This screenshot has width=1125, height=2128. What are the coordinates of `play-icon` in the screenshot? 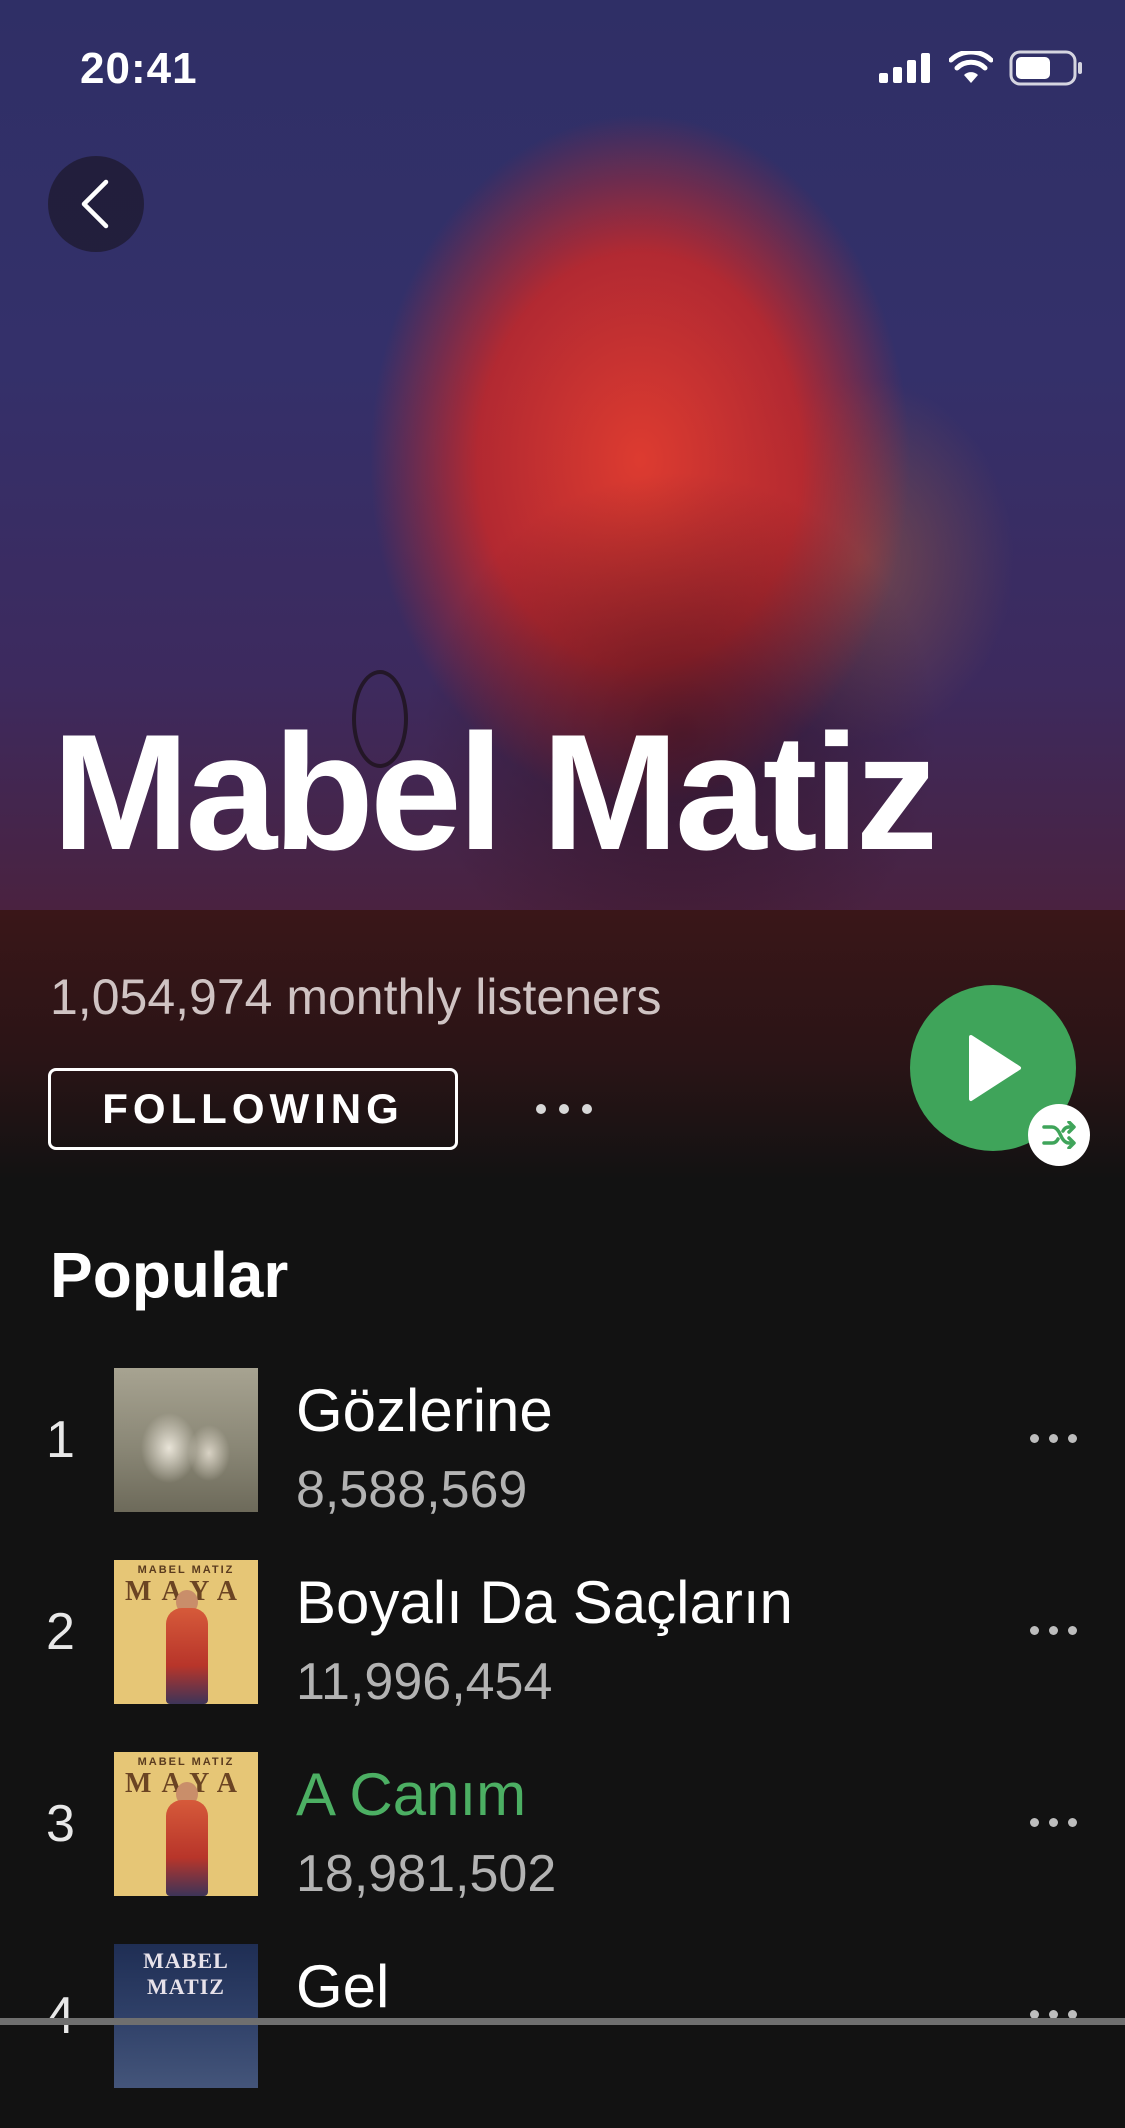 It's located at (995, 1068).